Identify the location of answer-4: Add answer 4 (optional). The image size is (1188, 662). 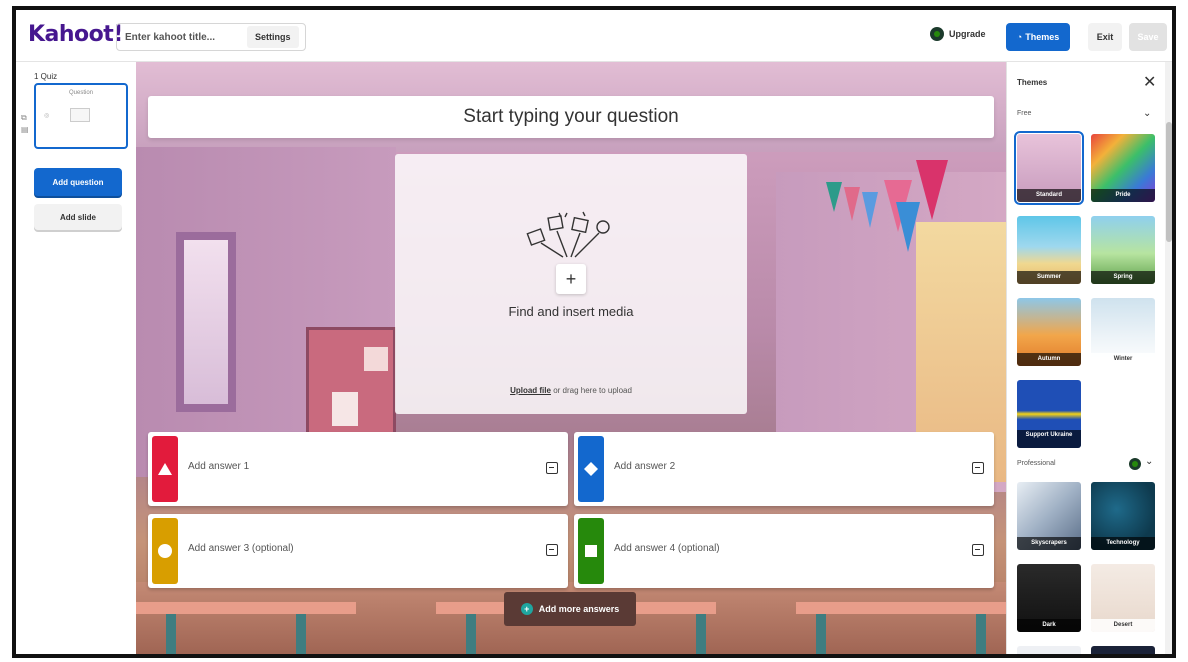
(784, 551).